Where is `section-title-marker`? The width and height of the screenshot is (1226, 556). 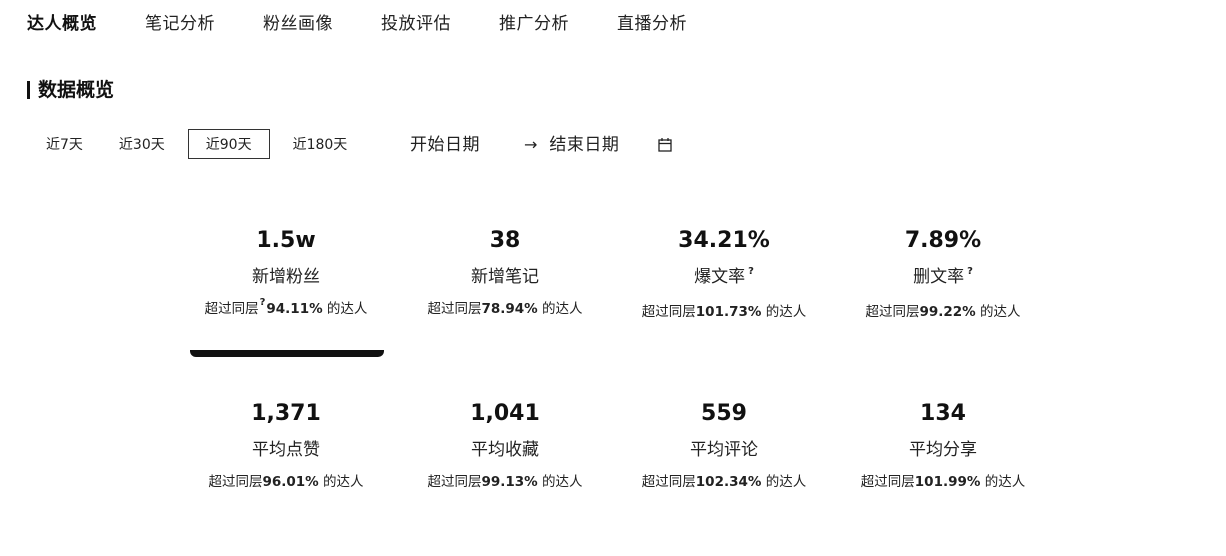 section-title-marker is located at coordinates (28, 90).